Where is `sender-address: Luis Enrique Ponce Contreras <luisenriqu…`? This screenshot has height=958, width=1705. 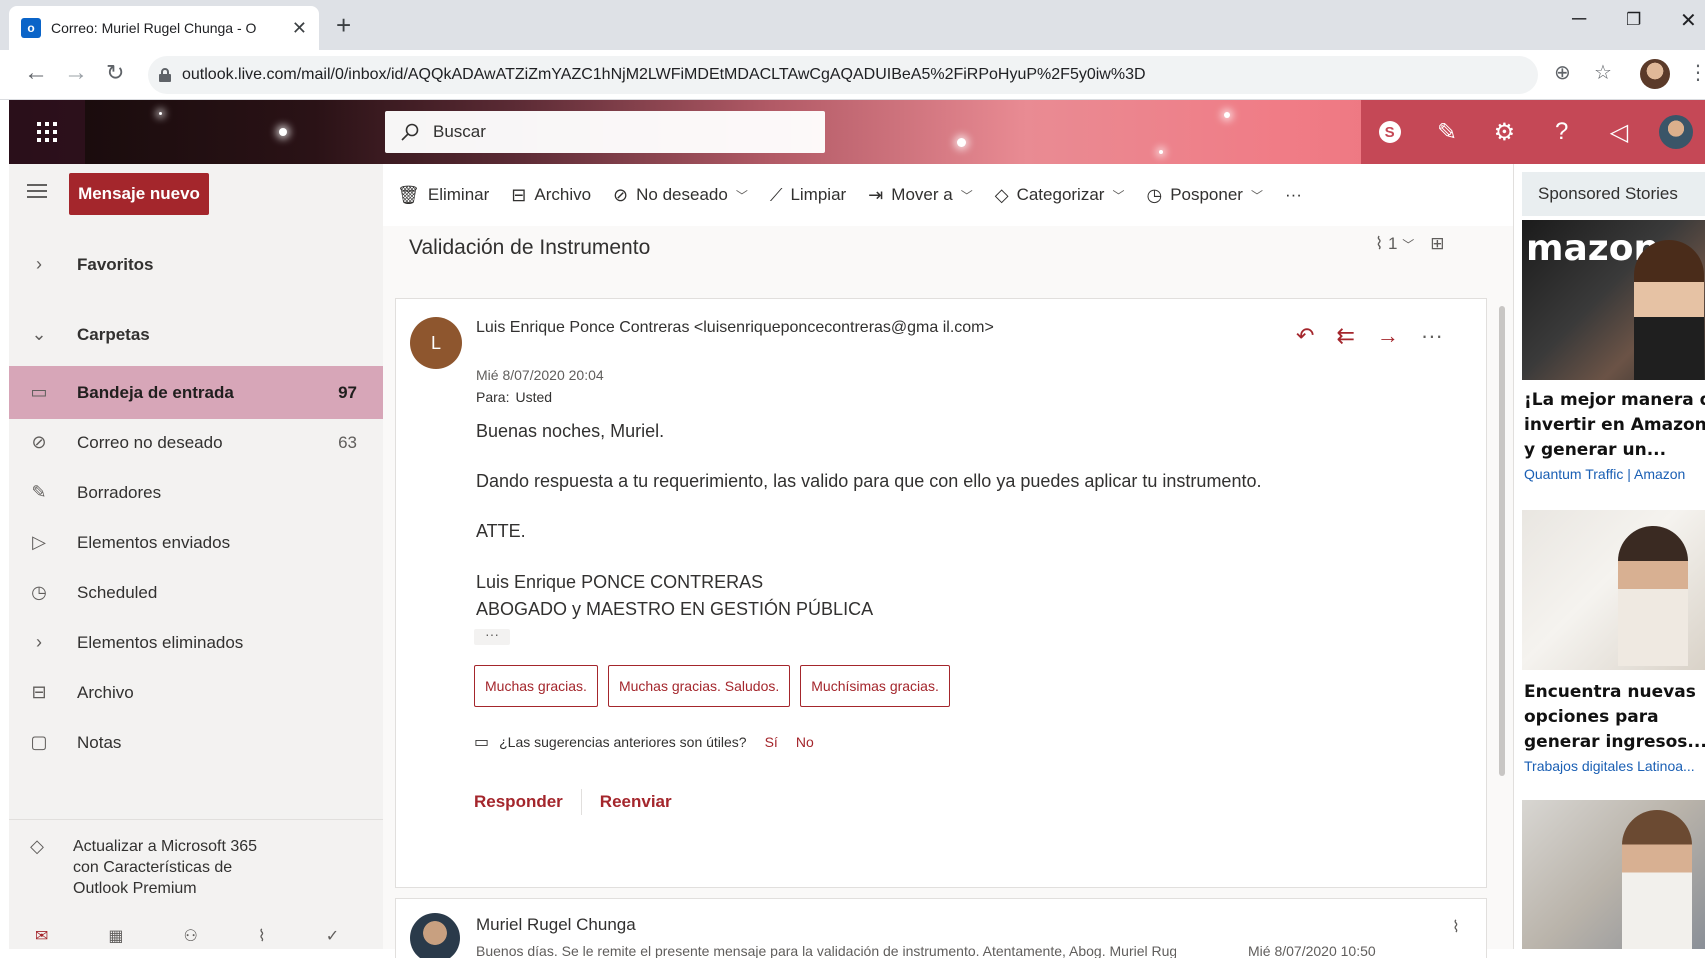
sender-address: Luis Enrique Ponce Contreras <luisenriqu… is located at coordinates (736, 327).